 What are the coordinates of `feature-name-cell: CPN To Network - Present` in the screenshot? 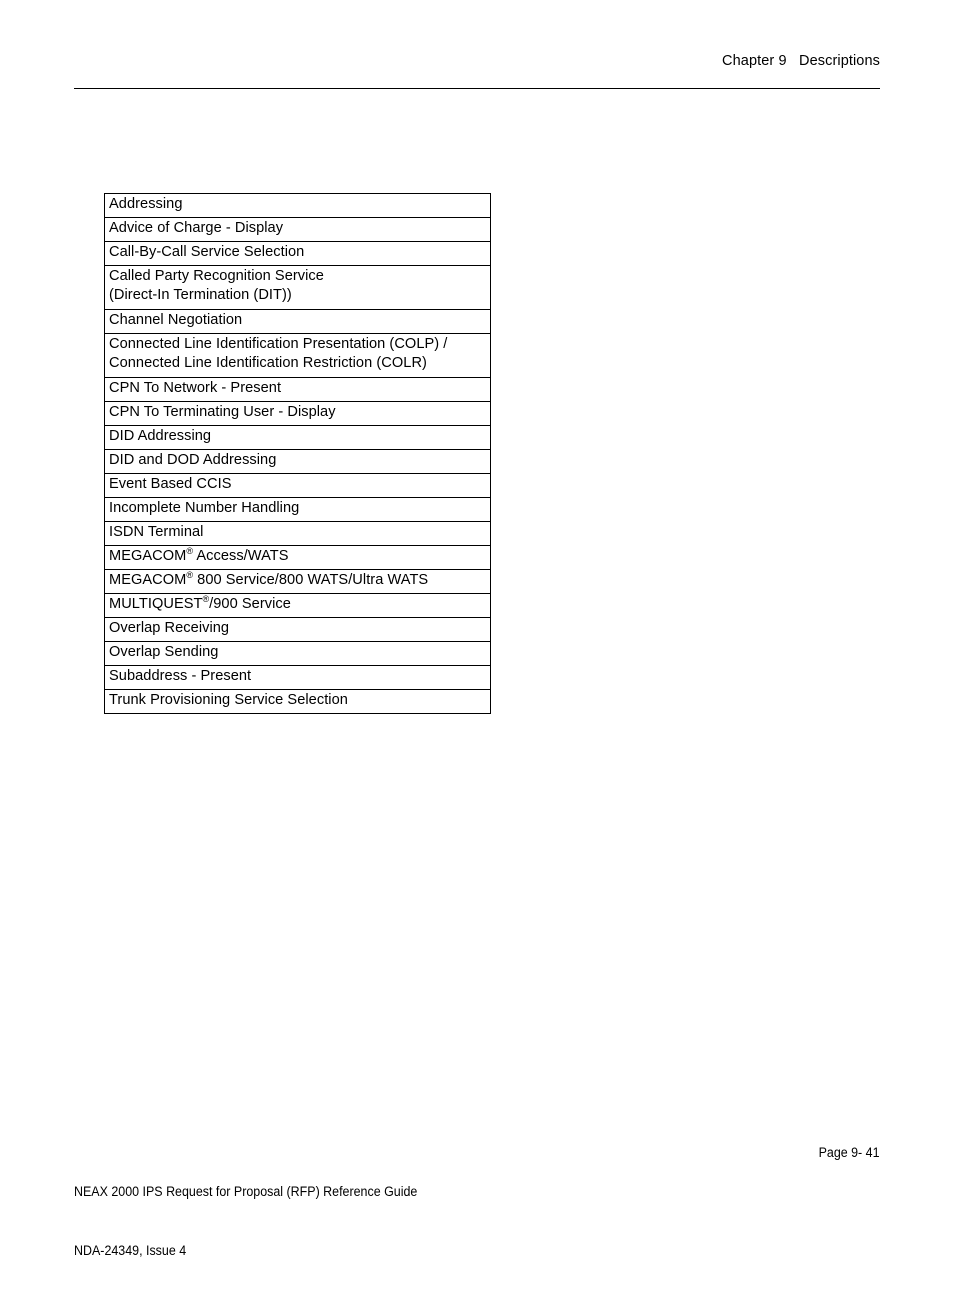 It's located at (297, 389).